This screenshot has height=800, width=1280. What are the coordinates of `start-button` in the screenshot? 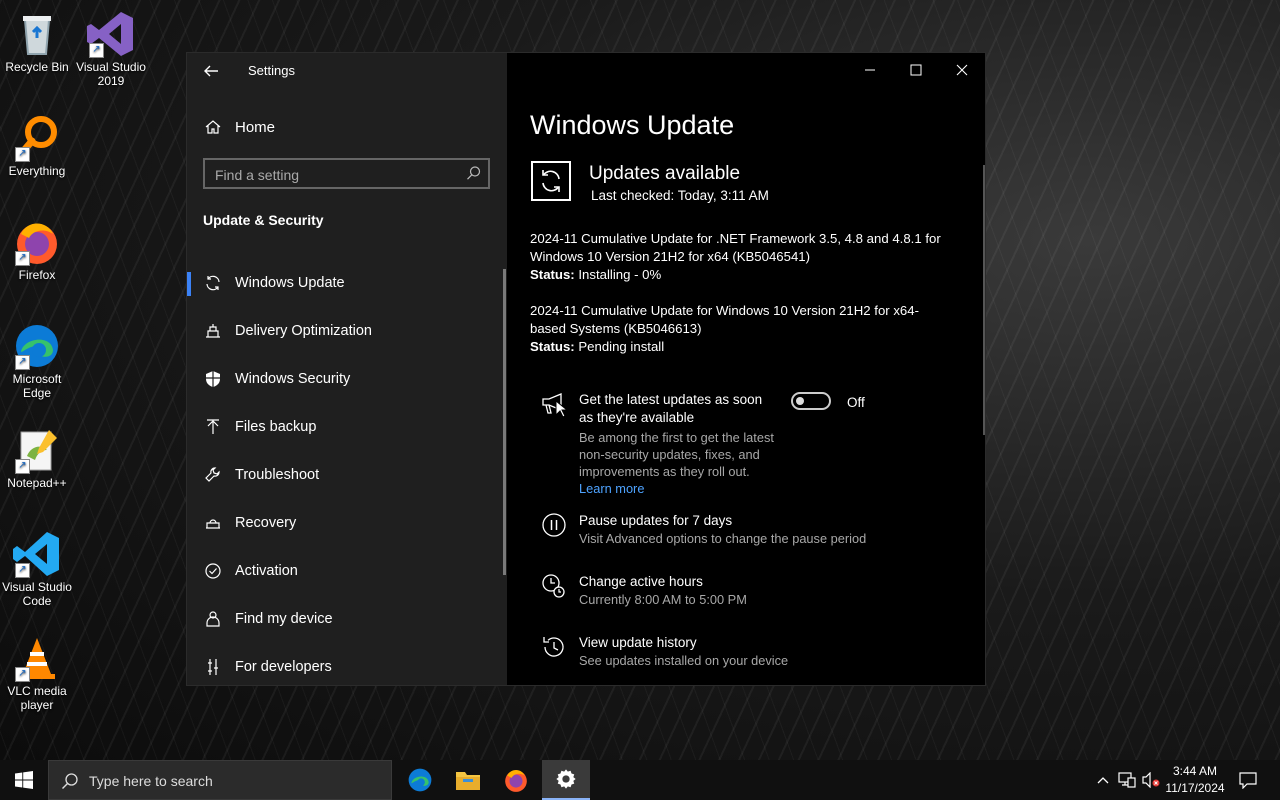 It's located at (24, 780).